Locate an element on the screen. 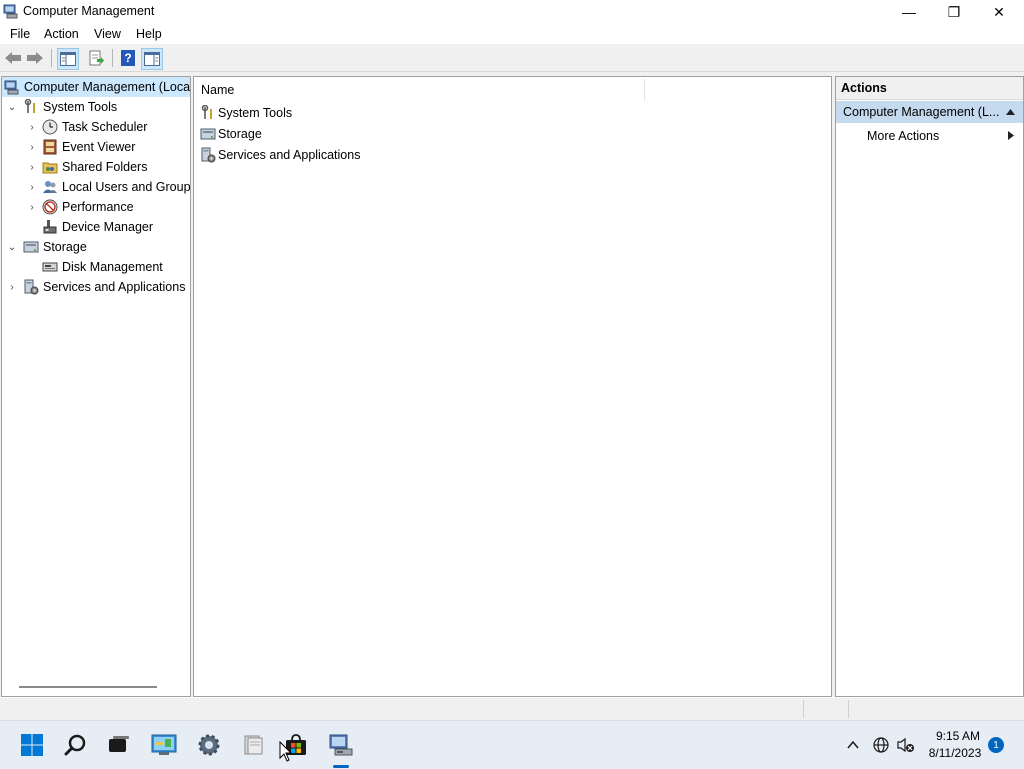 The width and height of the screenshot is (1024, 769). export-list-icon is located at coordinates (96, 58).